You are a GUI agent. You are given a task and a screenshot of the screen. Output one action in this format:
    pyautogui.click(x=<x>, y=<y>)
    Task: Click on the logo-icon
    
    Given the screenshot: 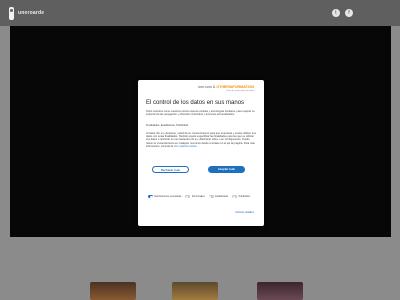 What is the action you would take?
    pyautogui.click(x=11, y=13)
    